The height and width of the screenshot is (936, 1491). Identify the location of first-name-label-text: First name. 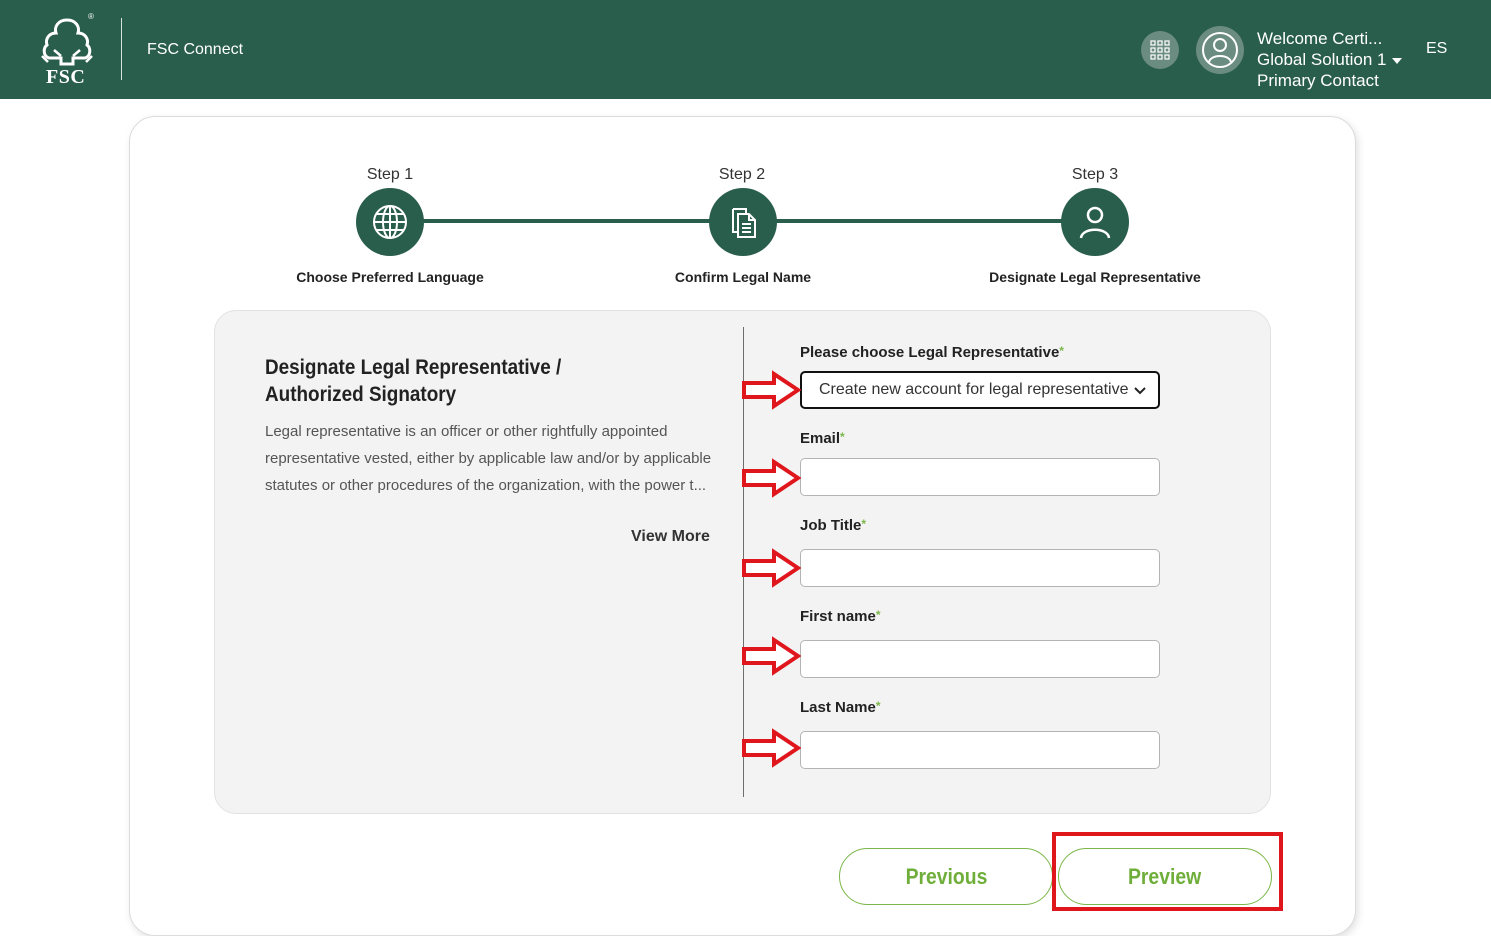
(838, 616).